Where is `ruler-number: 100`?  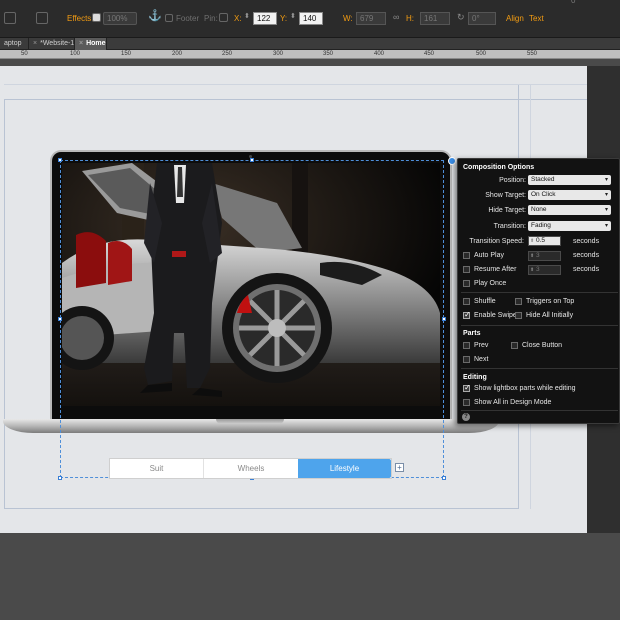 ruler-number: 100 is located at coordinates (75, 54).